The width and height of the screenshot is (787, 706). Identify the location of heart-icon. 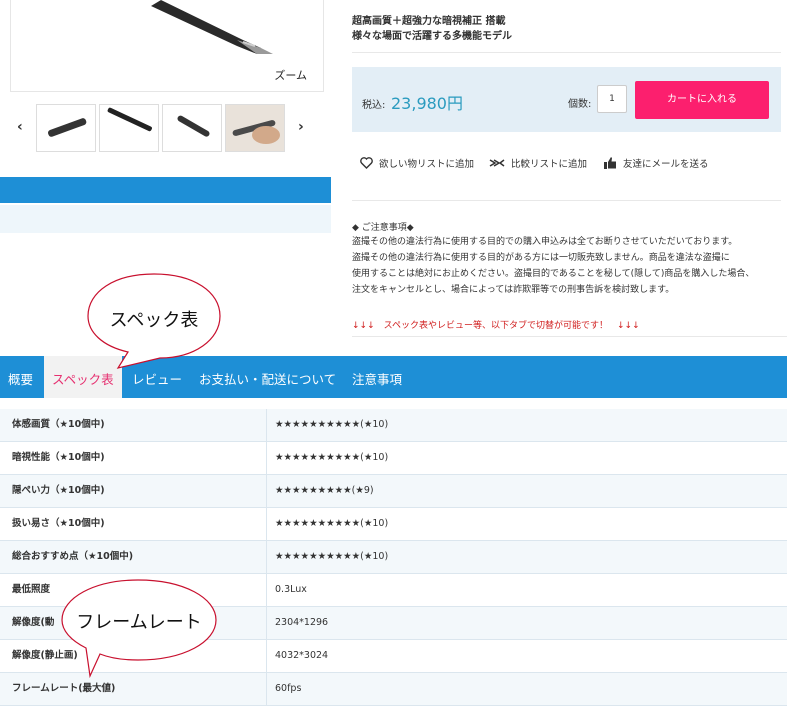
(366, 163).